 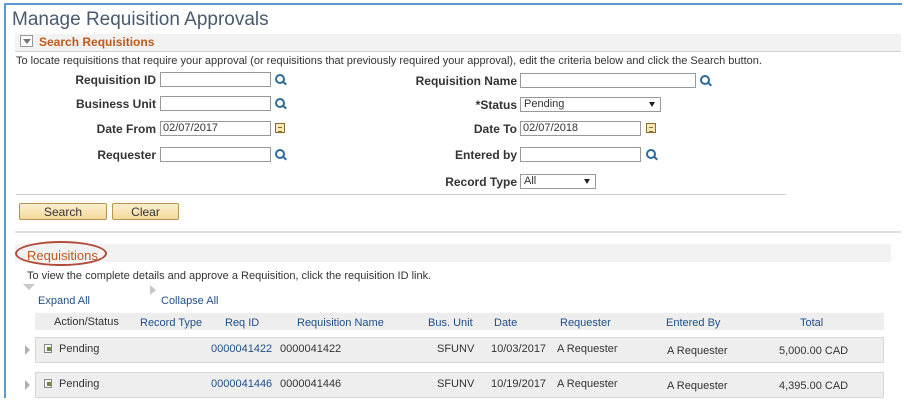 I want to click on requester-label: Requester, so click(x=126, y=155).